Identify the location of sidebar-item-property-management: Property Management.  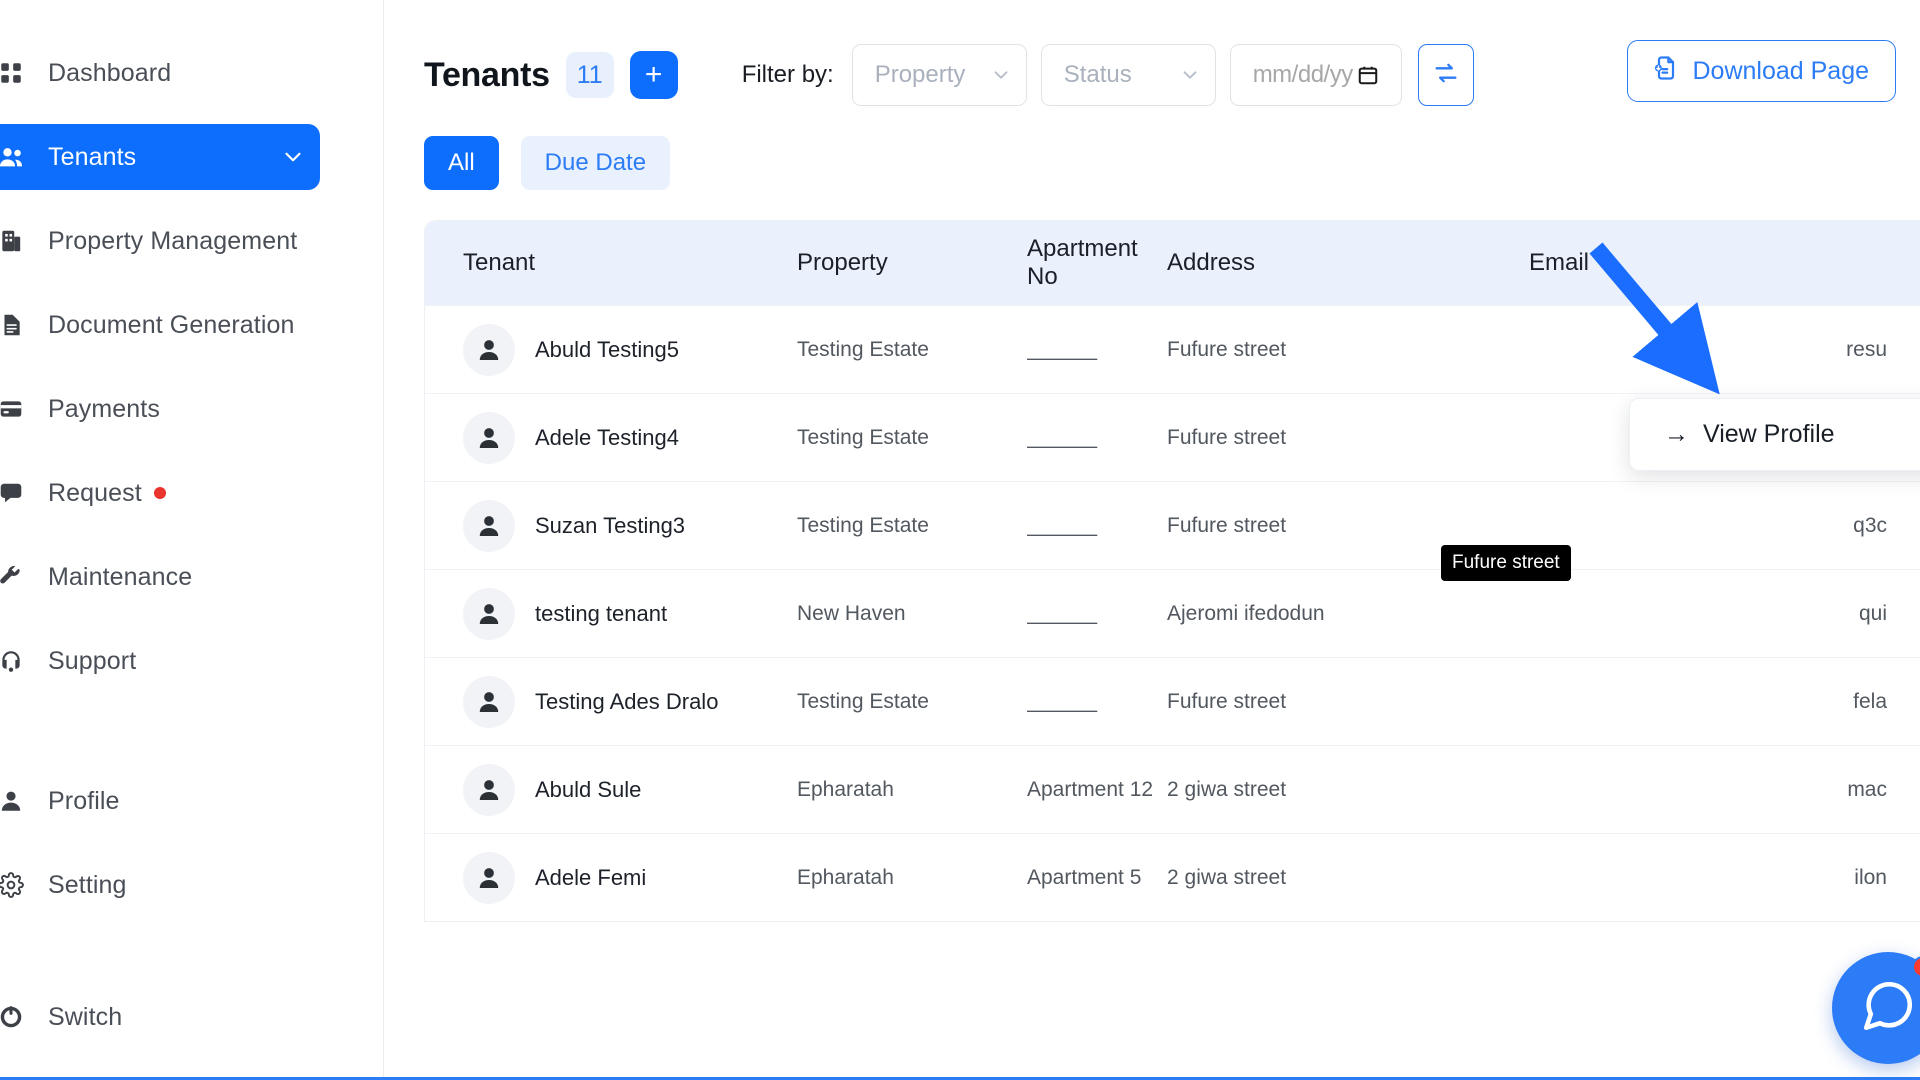
(160, 241).